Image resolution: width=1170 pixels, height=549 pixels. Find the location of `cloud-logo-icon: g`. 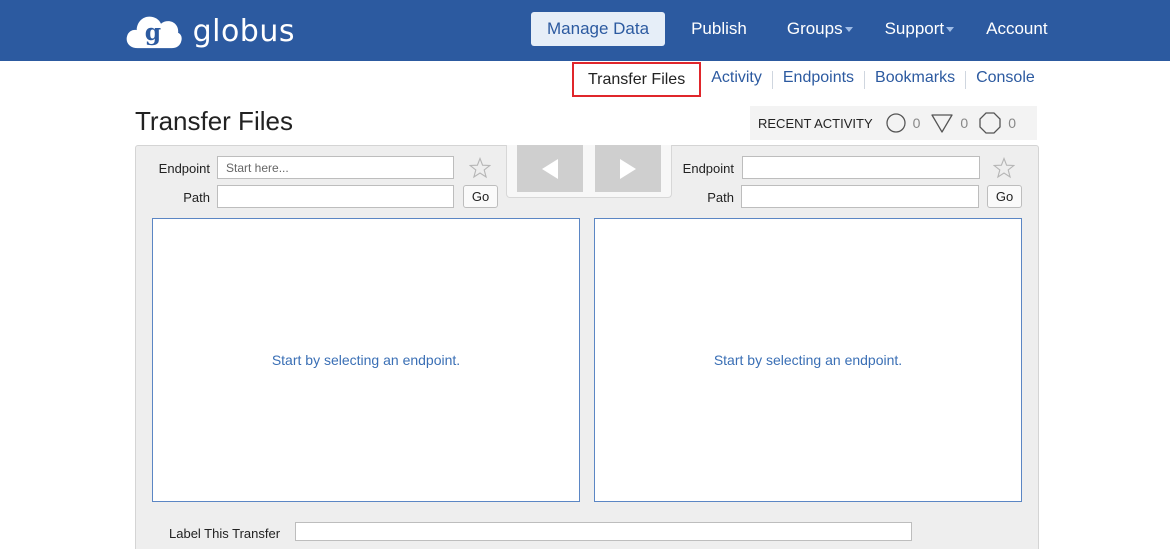

cloud-logo-icon: g is located at coordinates (154, 32).